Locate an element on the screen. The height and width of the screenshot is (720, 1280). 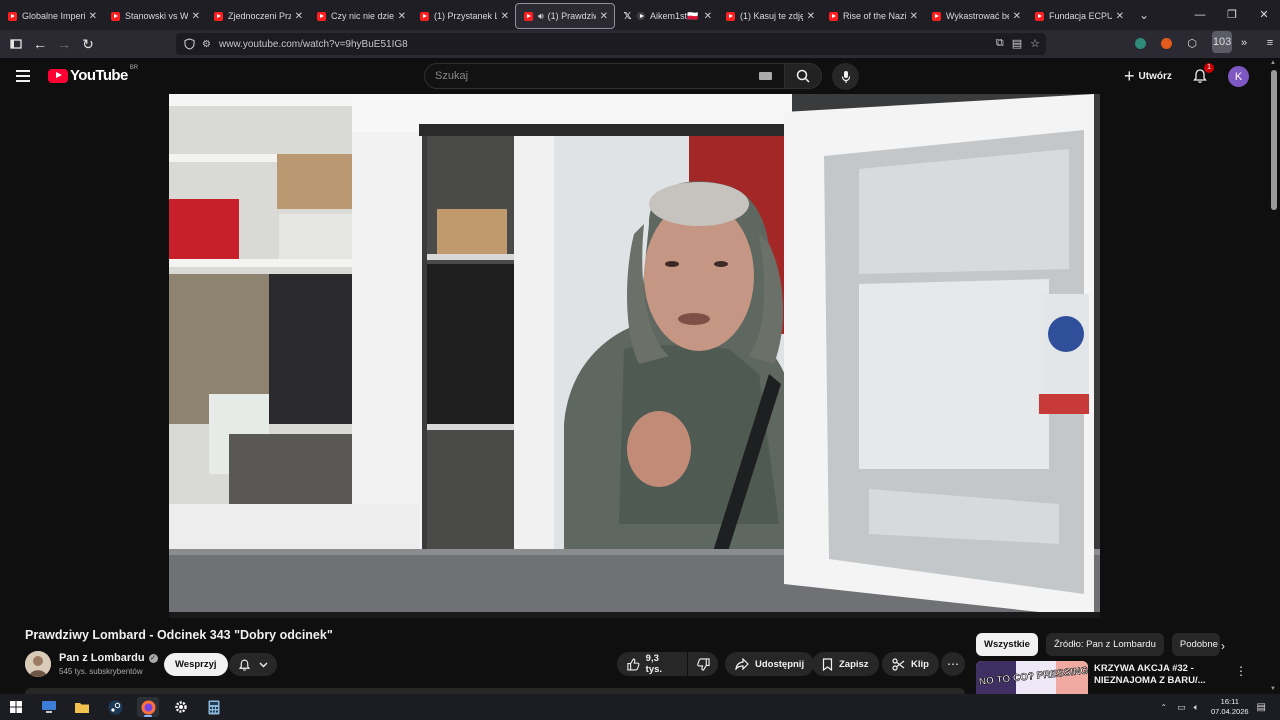
restore-icon: ❐ is located at coordinates (1232, 15).